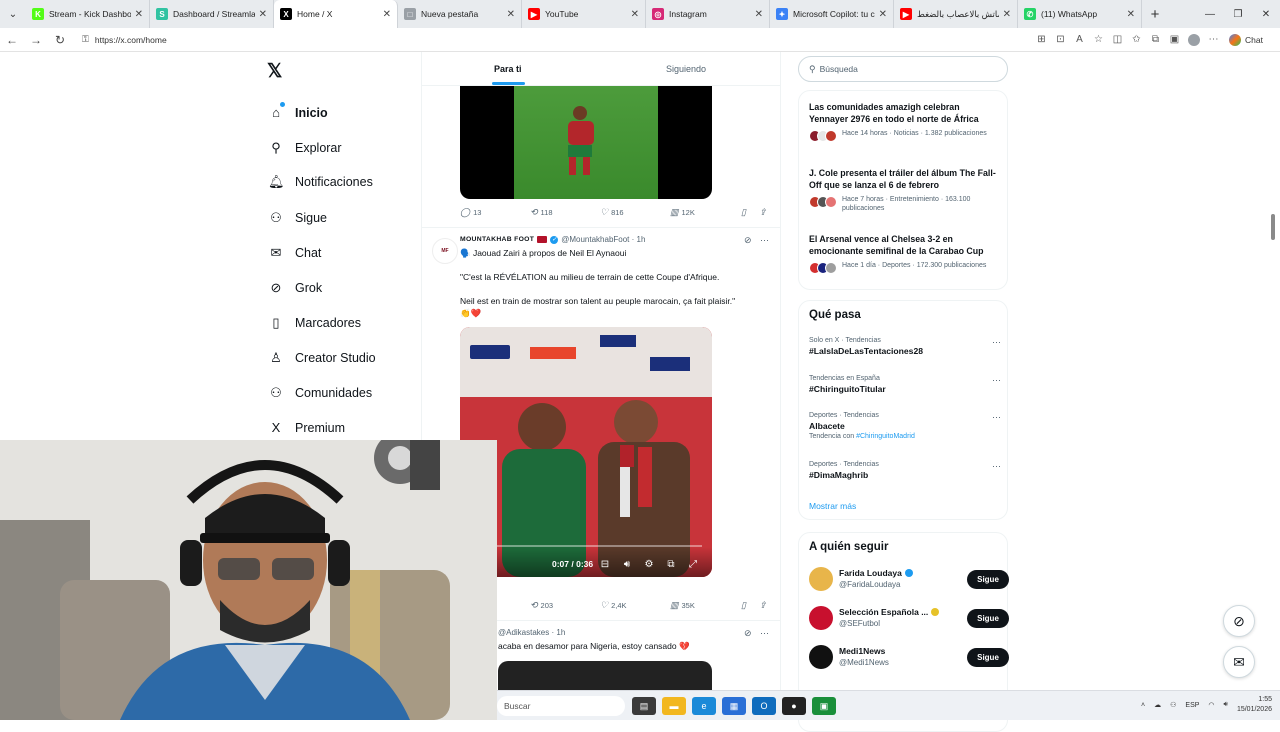  Describe the element at coordinates (88, 14) in the screenshot. I see `browser-tab: K Stream - Kick Dashboard ✕` at that location.